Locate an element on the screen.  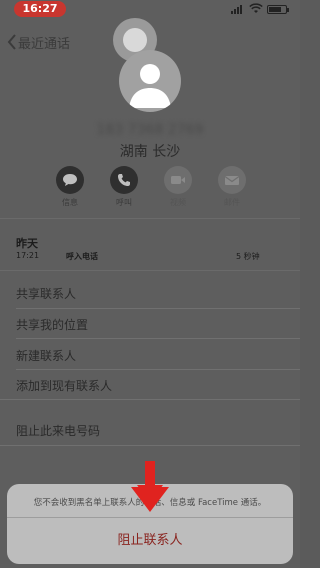
new-contact-item: 新建联系人 is located at coordinates (46, 355).